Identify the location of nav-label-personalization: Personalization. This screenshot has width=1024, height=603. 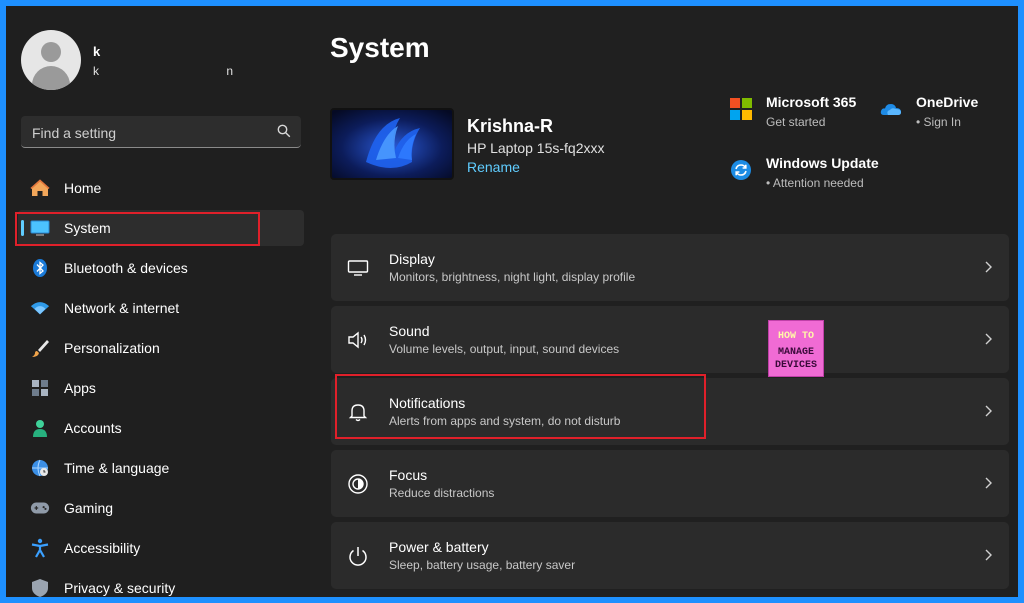
(112, 348).